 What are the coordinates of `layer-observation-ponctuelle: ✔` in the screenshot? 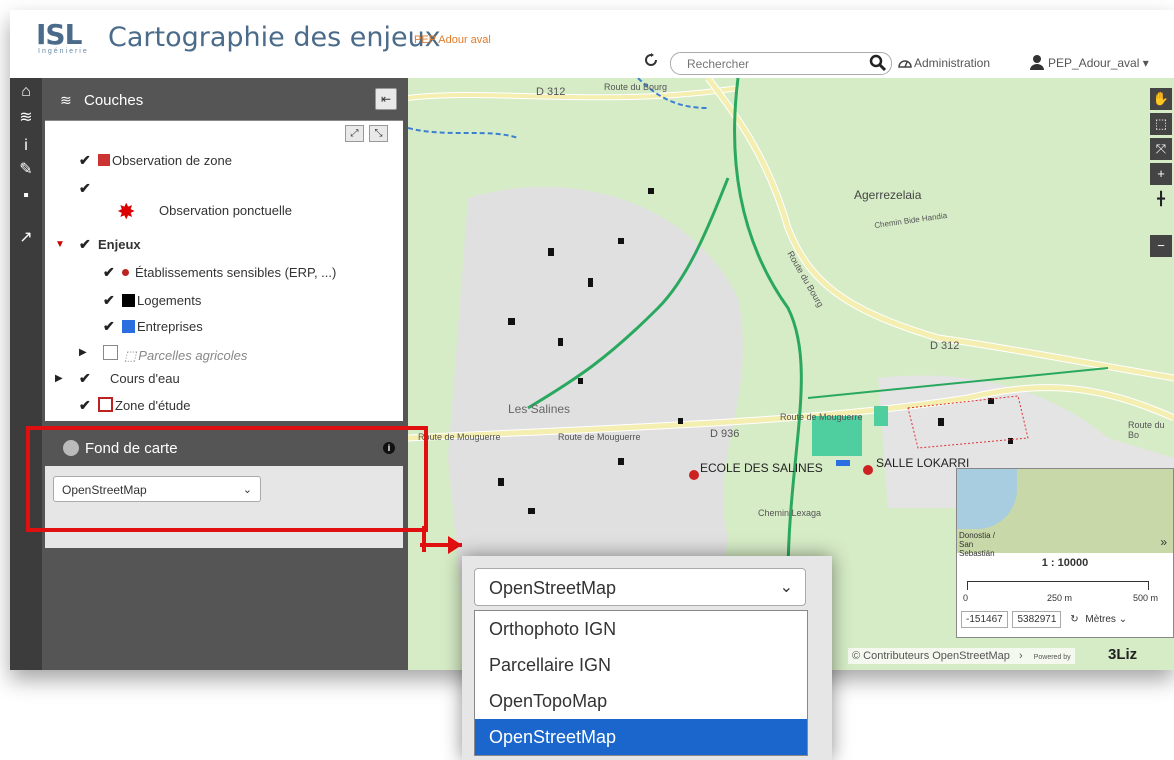 It's located at (88, 188).